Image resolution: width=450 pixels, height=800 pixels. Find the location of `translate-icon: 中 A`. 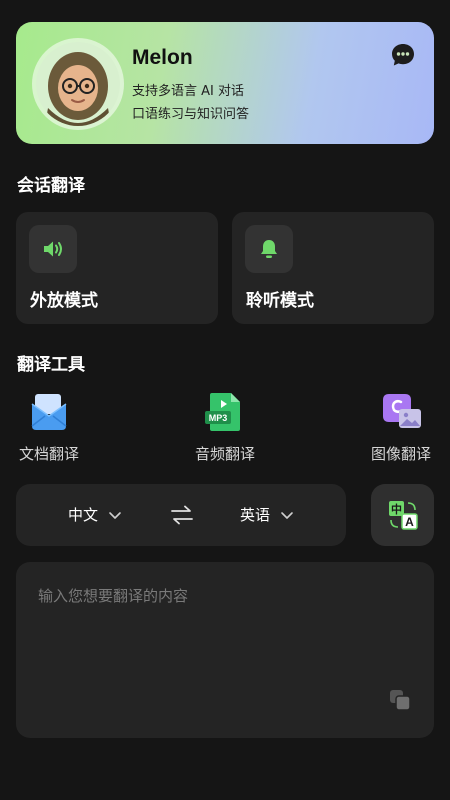

translate-icon: 中 A is located at coordinates (403, 515).